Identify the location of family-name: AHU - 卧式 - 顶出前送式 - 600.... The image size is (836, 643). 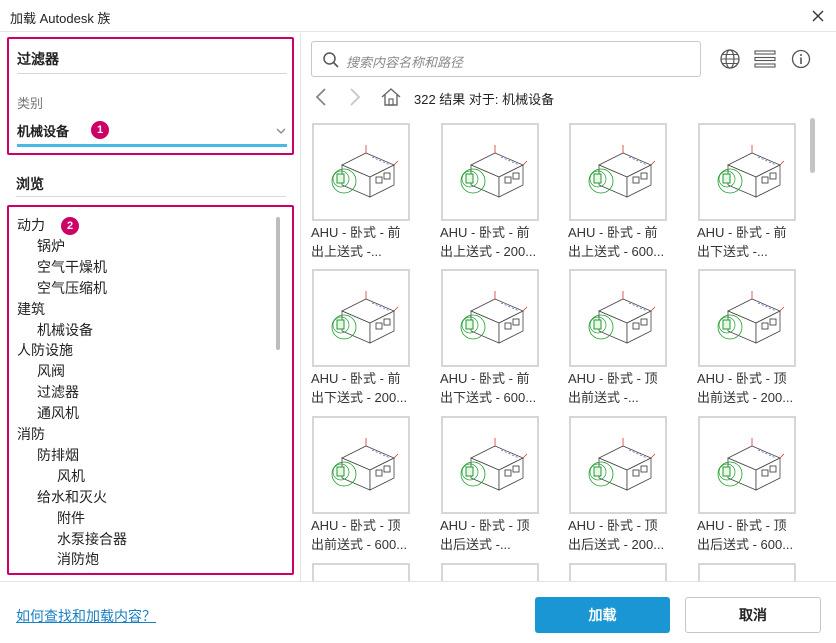
(366, 535).